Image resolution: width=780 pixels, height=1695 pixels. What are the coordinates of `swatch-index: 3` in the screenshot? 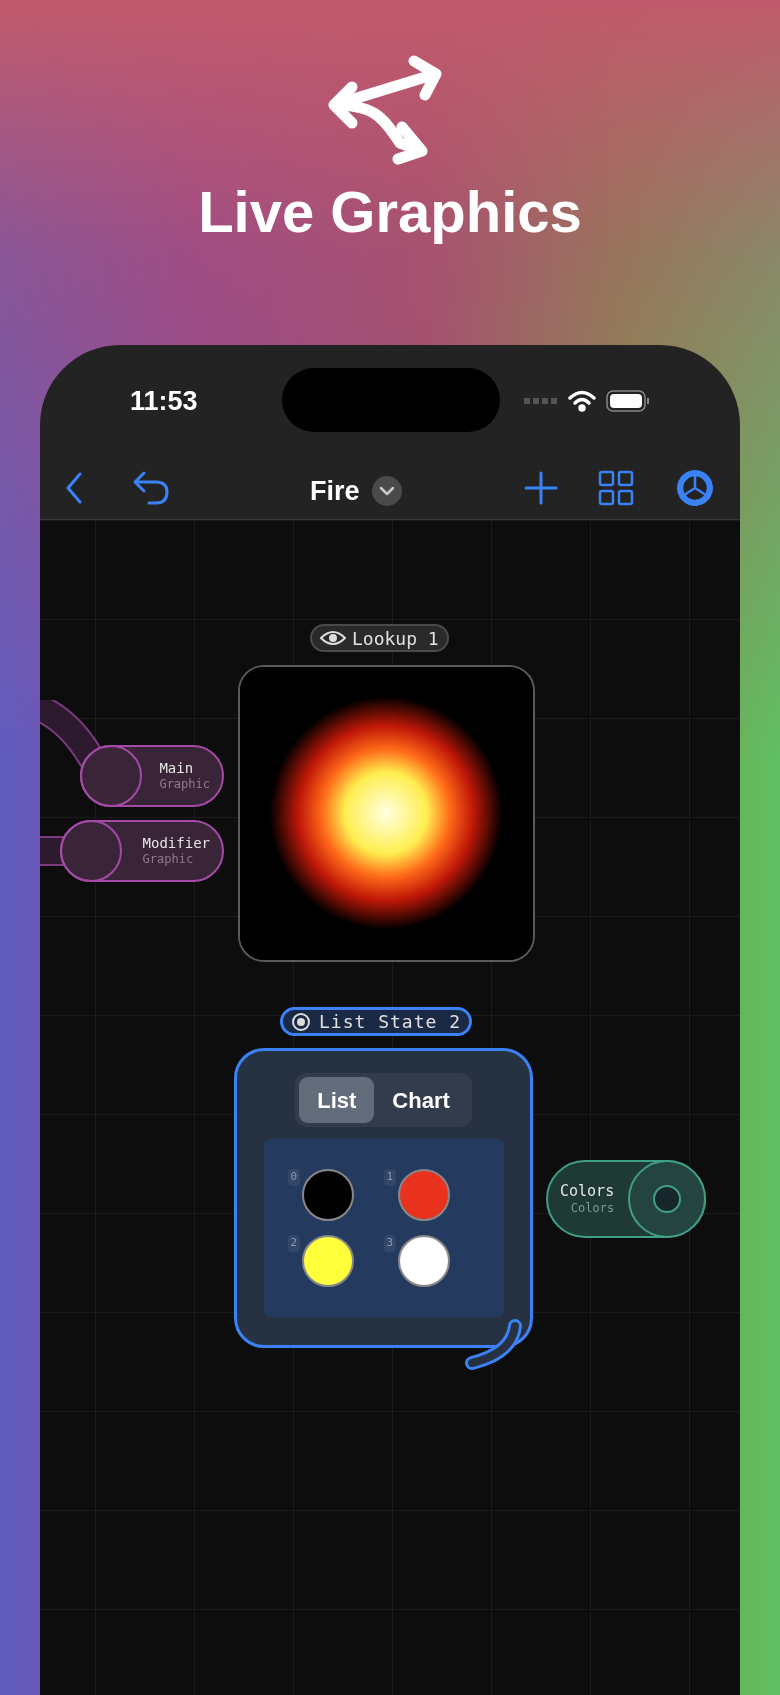 It's located at (390, 1243).